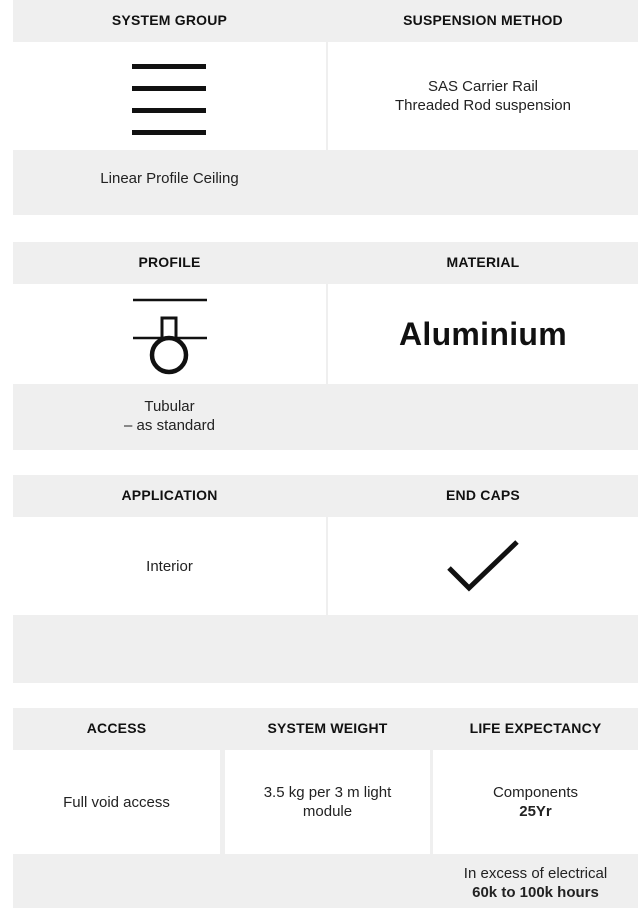  I want to click on electrical-label: In excess of electrical, so click(535, 873).